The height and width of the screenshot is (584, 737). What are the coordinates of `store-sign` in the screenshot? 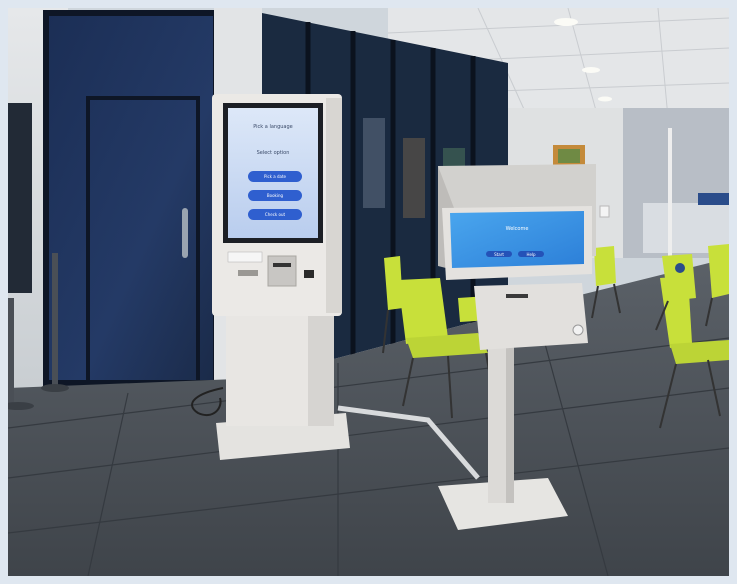 It's located at (713, 199).